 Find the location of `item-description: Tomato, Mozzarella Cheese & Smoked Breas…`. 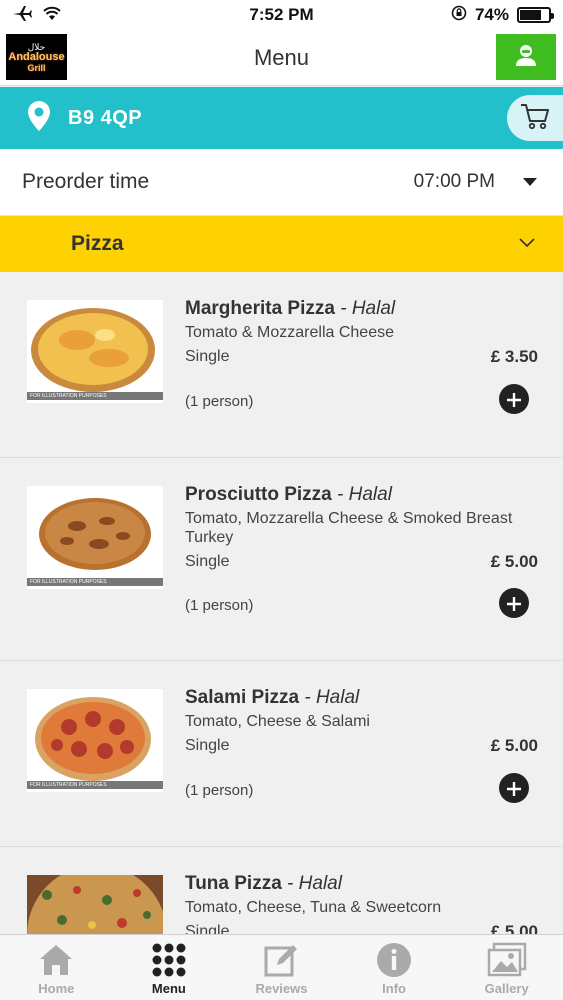

item-description: Tomato, Mozzarella Cheese & Smoked Breas… is located at coordinates (349, 528).